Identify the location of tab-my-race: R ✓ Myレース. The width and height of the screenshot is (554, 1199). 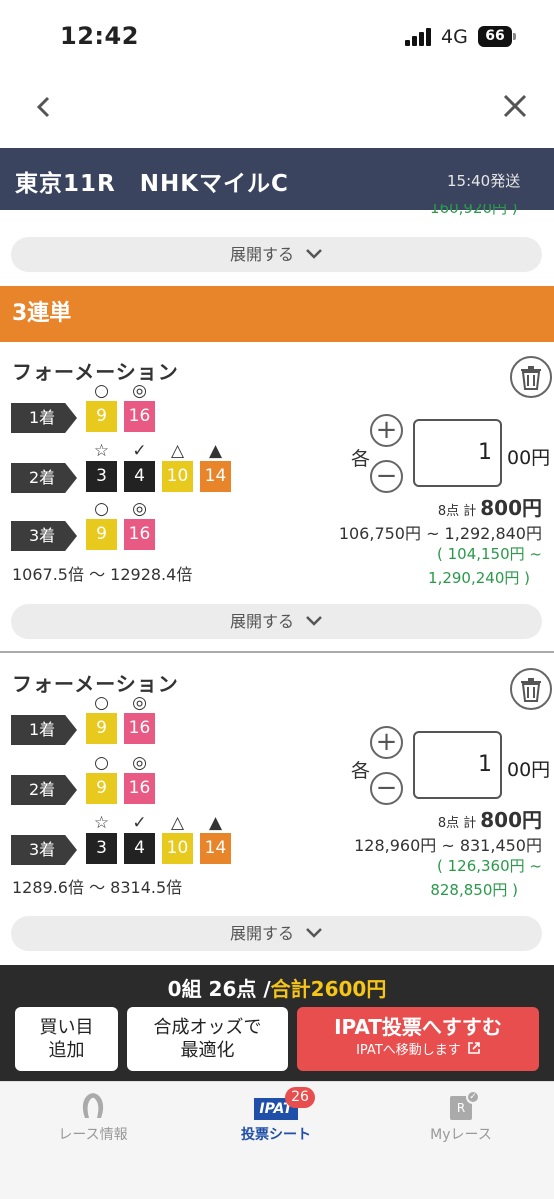
(461, 1117).